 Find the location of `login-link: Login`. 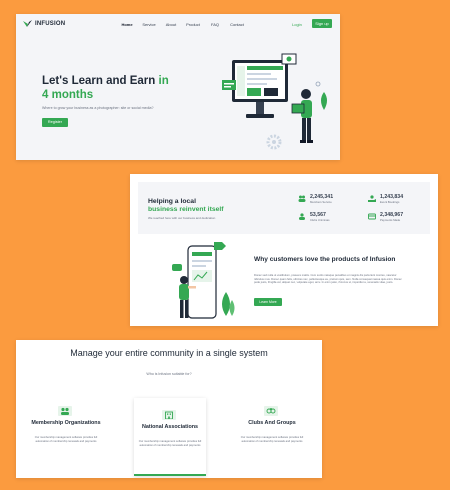

login-link: Login is located at coordinates (297, 24).